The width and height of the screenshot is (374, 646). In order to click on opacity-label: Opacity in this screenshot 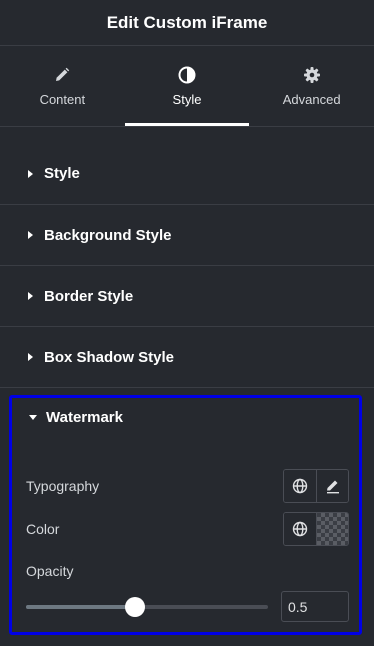, I will do `click(50, 571)`.